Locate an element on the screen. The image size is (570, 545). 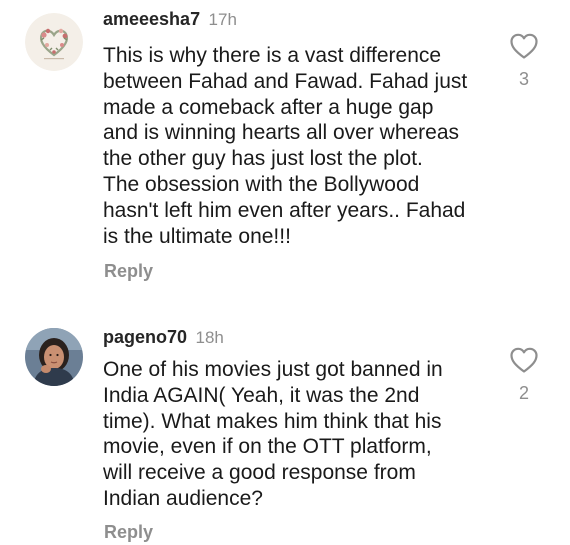
like-count: 3 is located at coordinates (523, 79).